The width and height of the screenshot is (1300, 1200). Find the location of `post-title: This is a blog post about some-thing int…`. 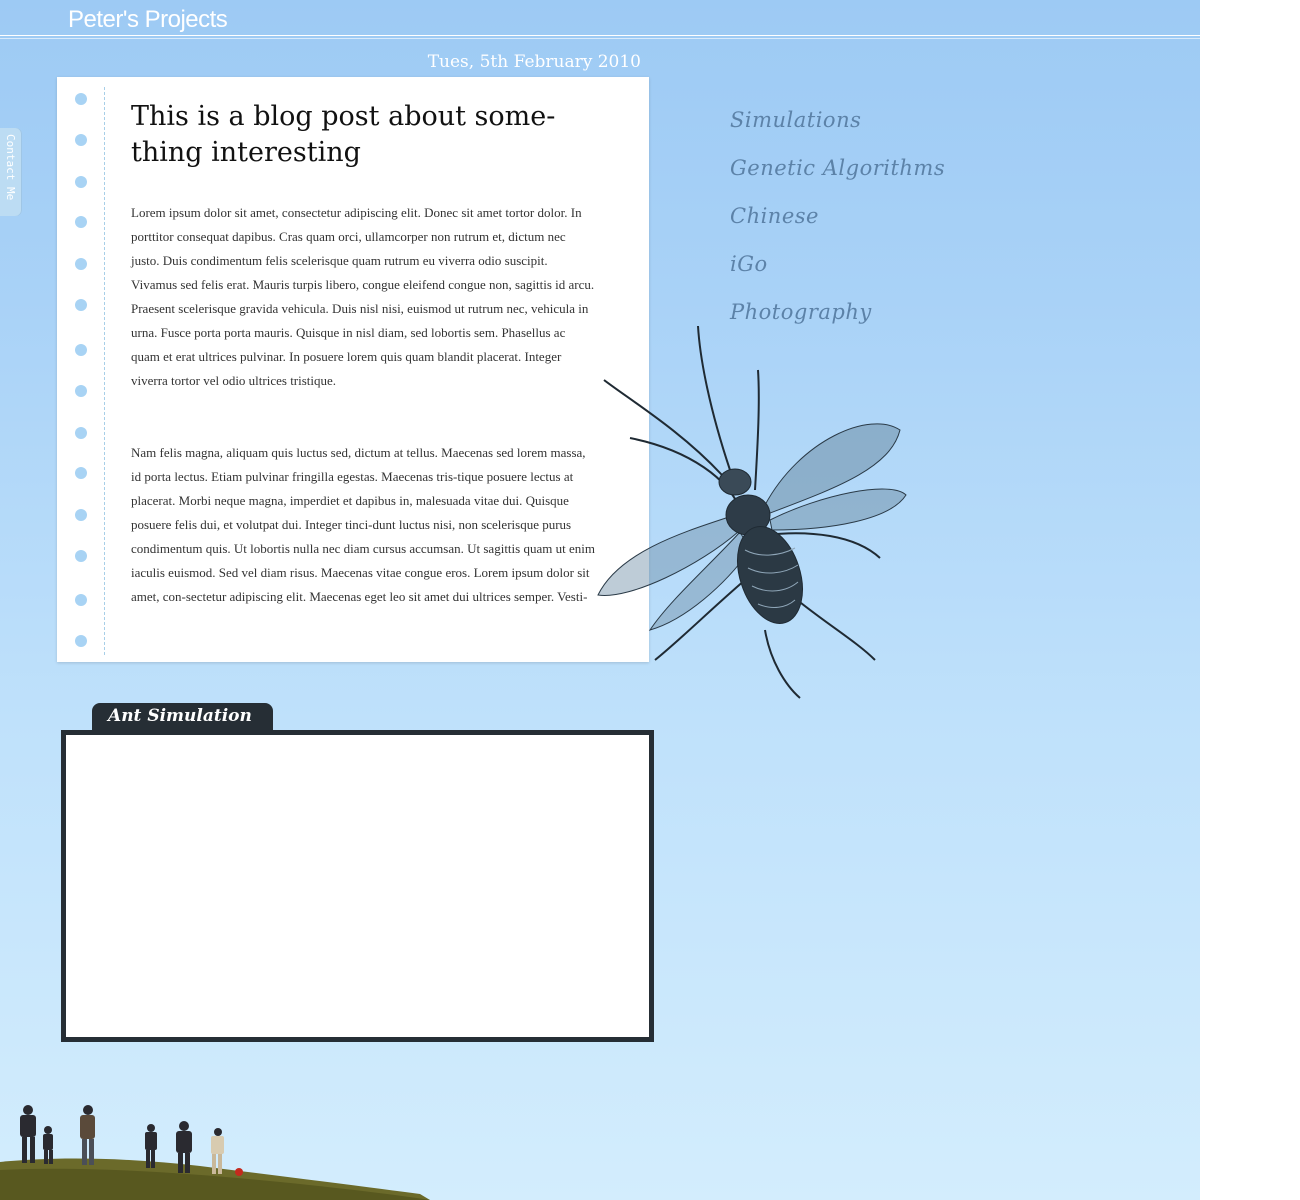

post-title: This is a blog post about some-thing int… is located at coordinates (343, 134).